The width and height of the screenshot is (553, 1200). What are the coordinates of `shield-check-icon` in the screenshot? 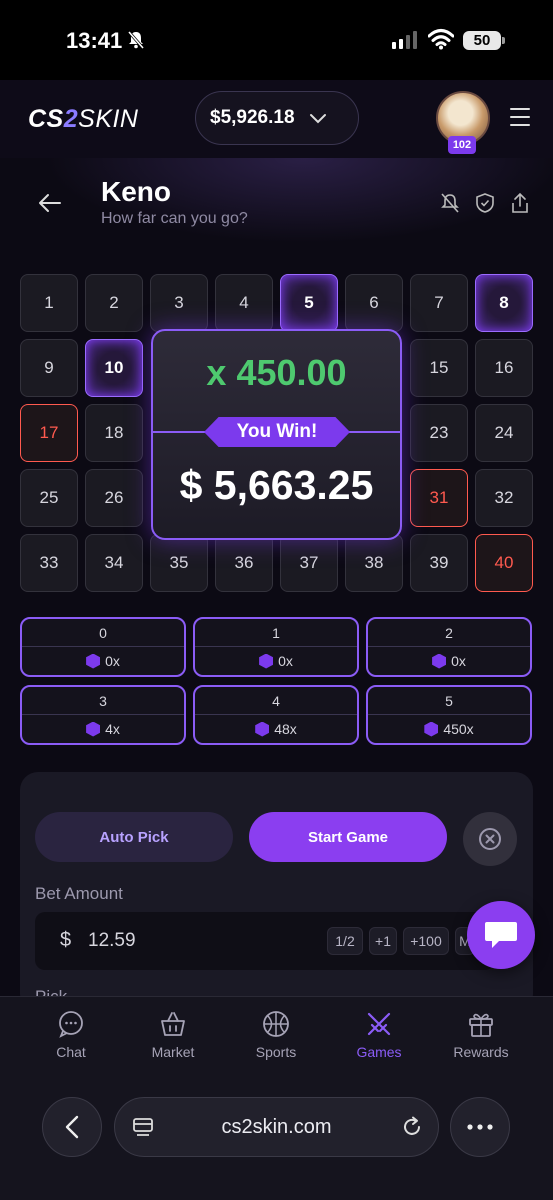 It's located at (485, 203).